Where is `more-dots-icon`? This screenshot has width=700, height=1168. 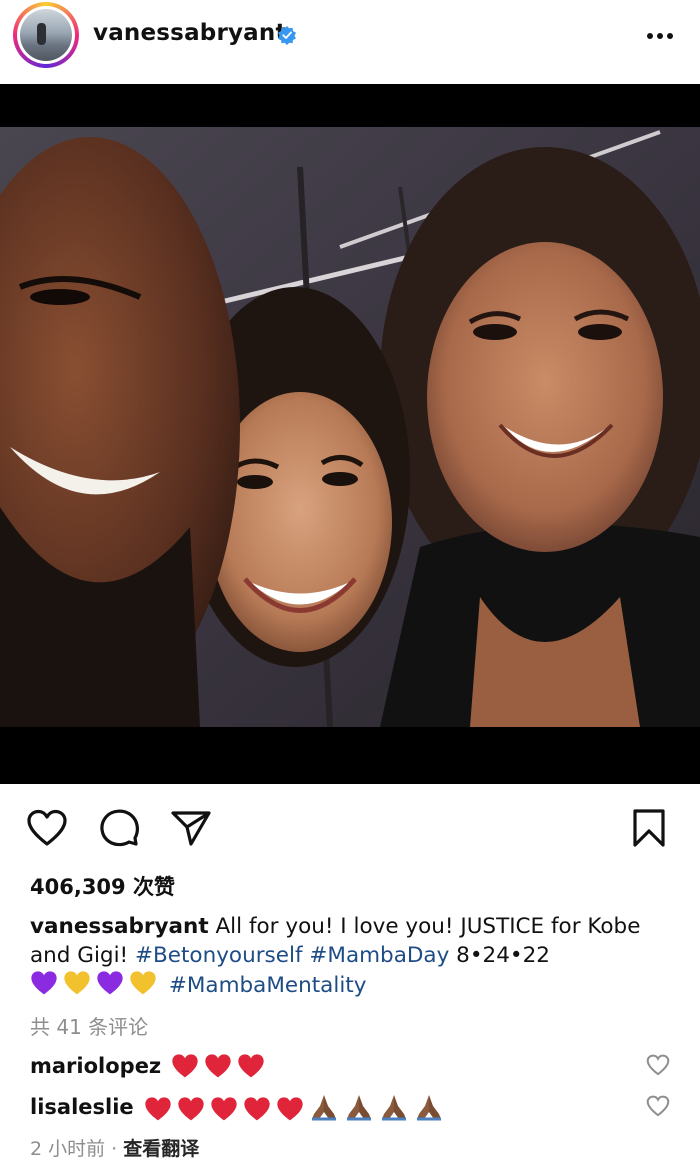 more-dots-icon is located at coordinates (660, 36).